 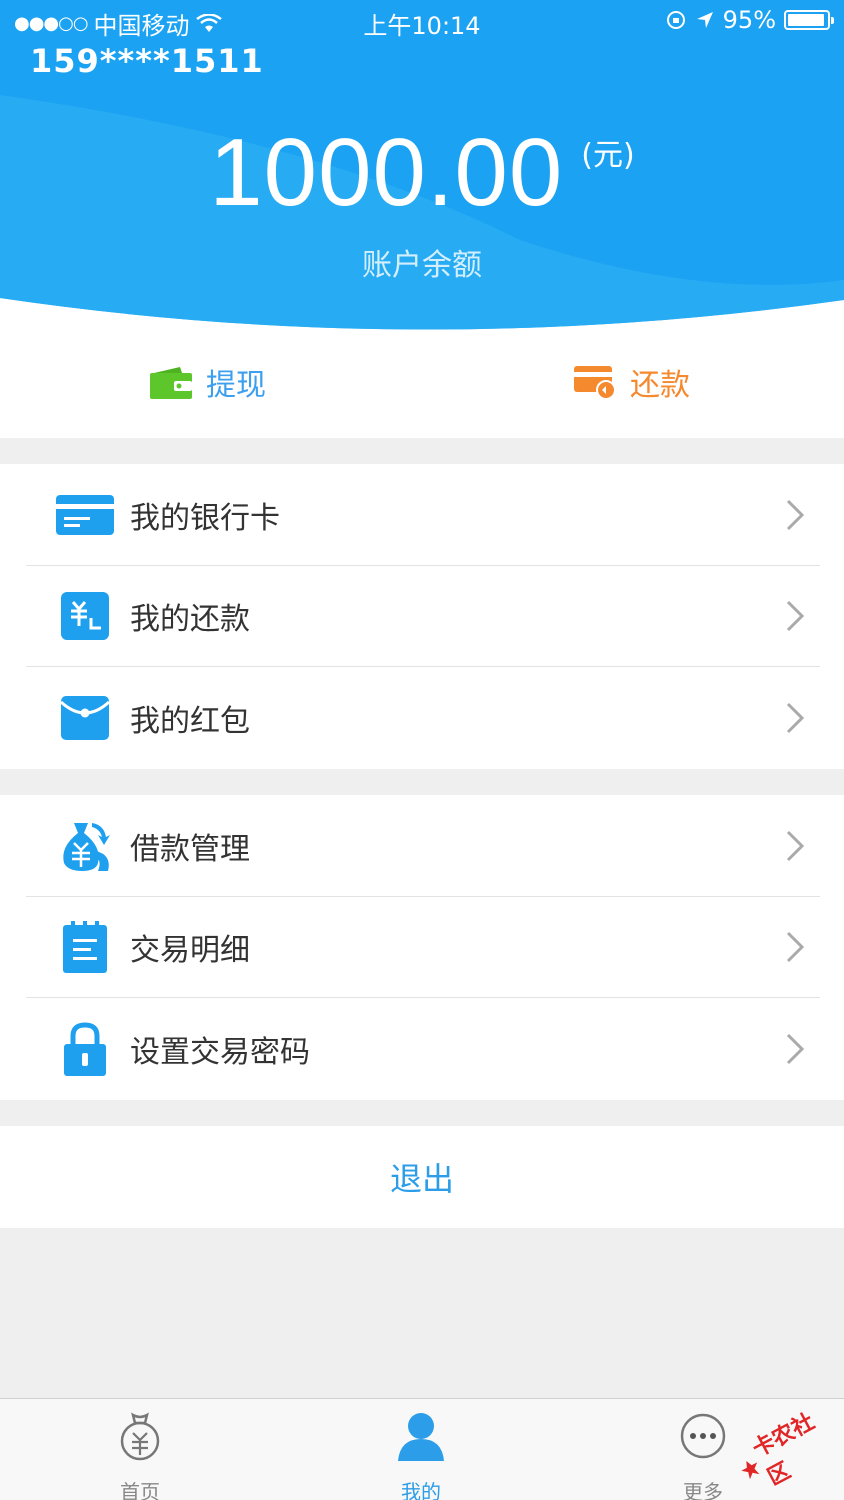 What do you see at coordinates (809, 20) in the screenshot?
I see `battery-icon` at bounding box center [809, 20].